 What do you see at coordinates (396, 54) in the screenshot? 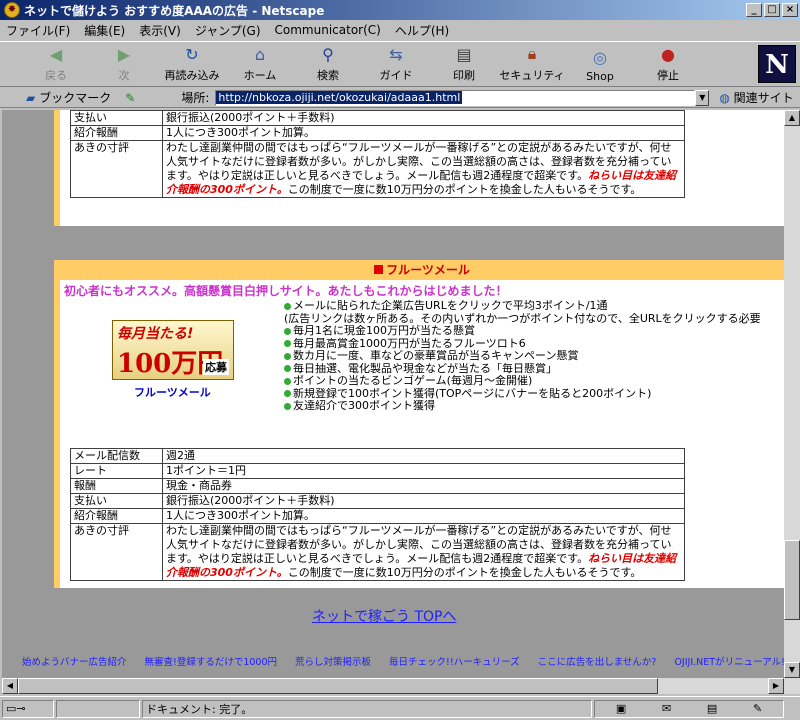
I see `guide-signpost-icon: ⇆` at bounding box center [396, 54].